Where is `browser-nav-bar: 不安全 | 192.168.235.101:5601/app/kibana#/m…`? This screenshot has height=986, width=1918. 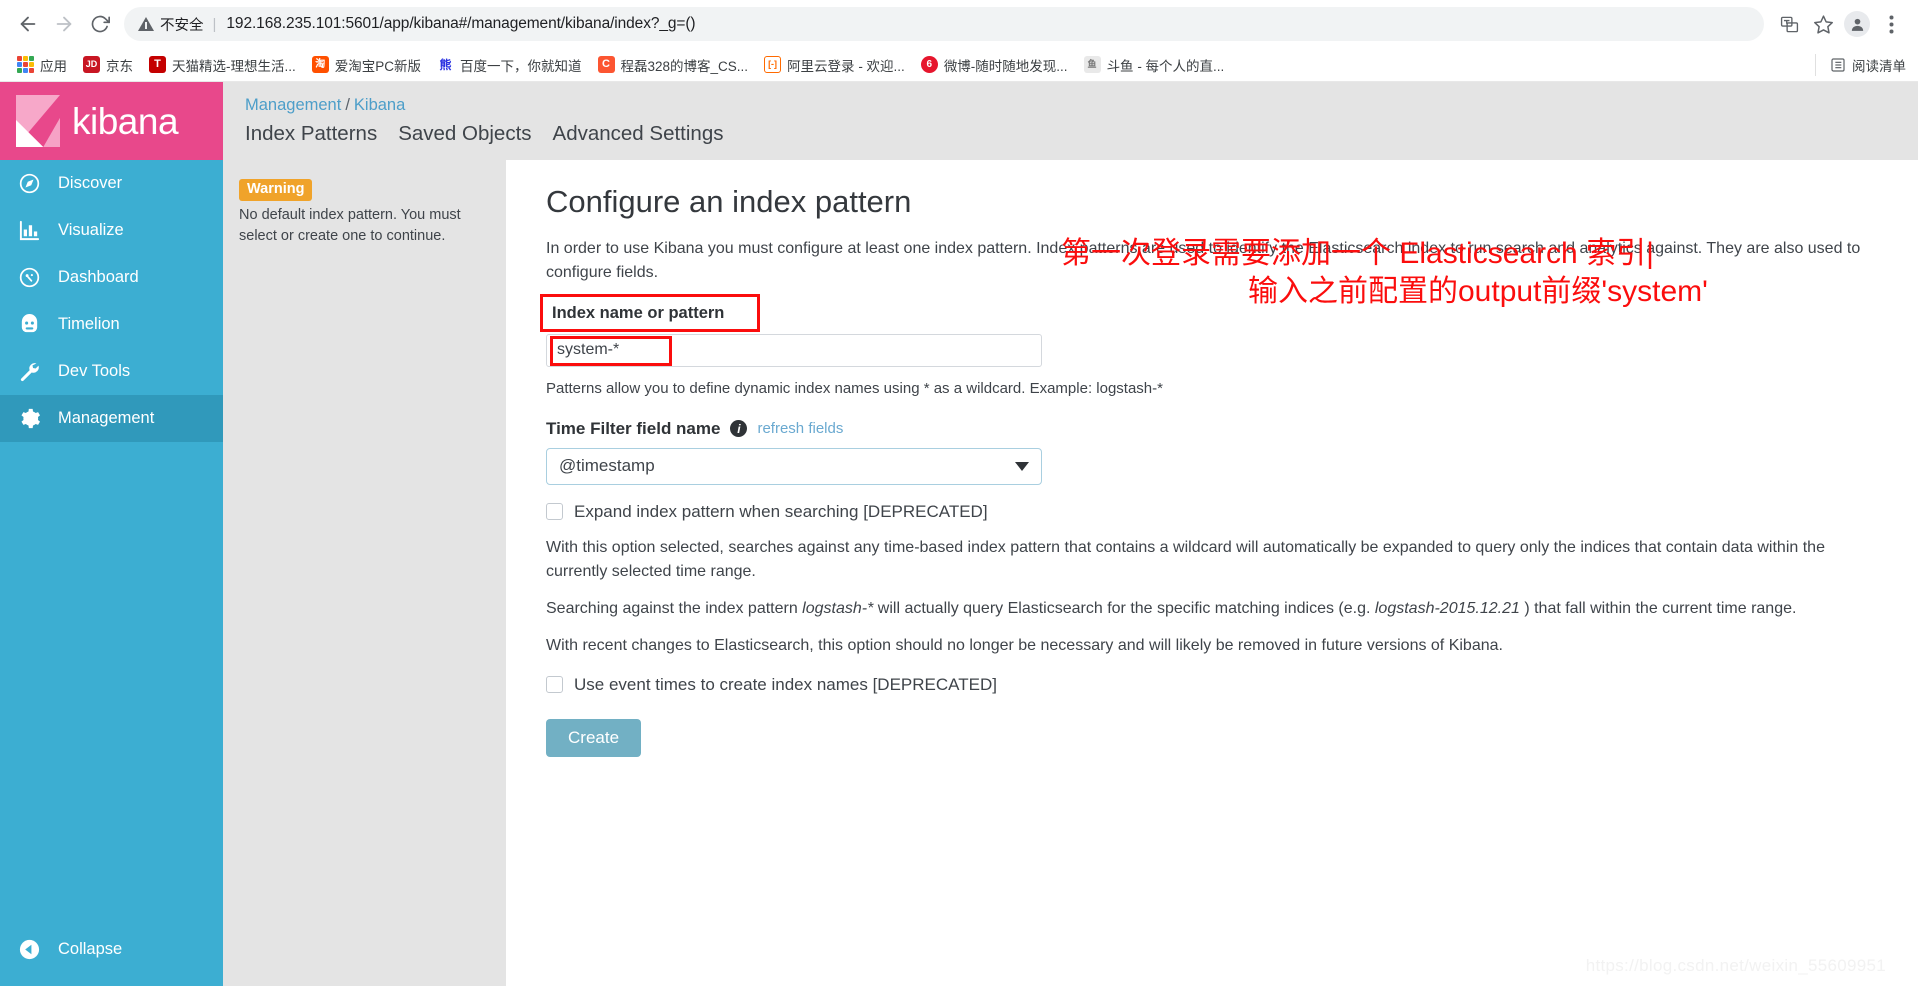 browser-nav-bar: 不安全 | 192.168.235.101:5601/app/kibana#/m… is located at coordinates (959, 24).